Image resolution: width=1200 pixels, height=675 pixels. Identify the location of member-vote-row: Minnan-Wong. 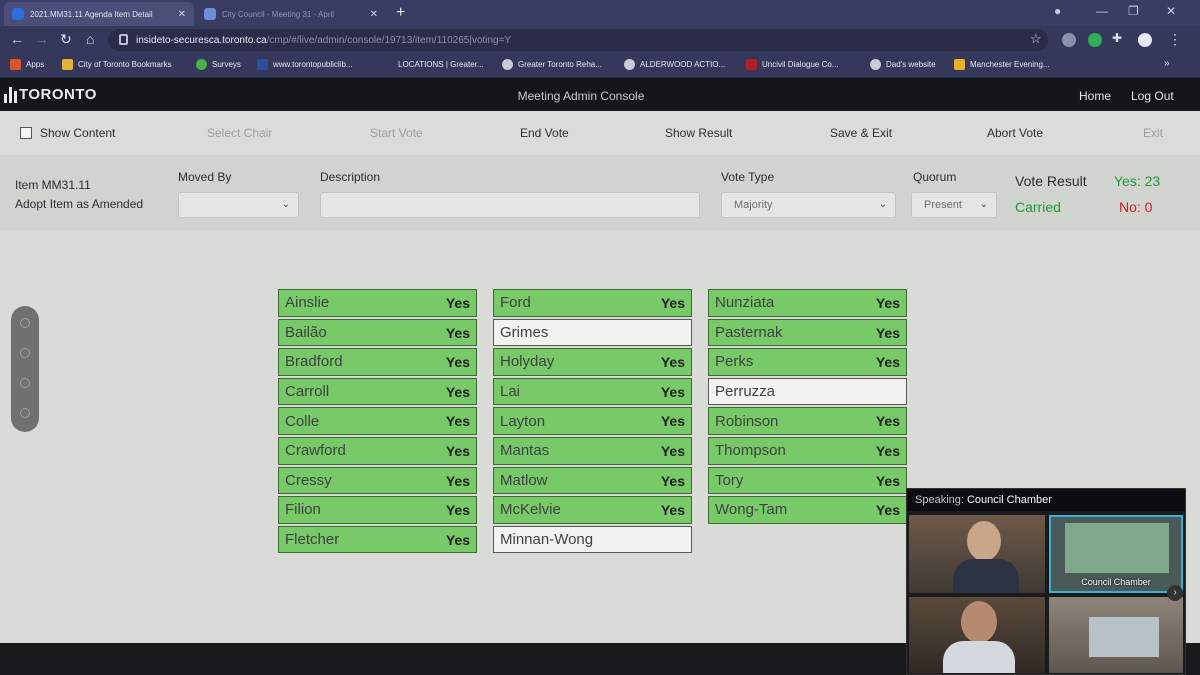
(592, 539).